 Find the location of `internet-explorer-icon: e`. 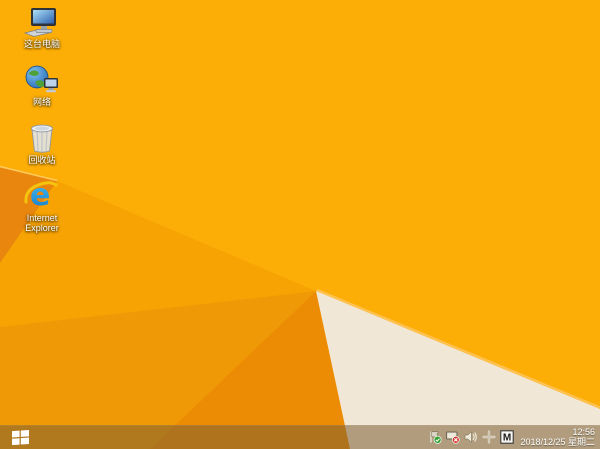

internet-explorer-icon: e is located at coordinates (42, 195).